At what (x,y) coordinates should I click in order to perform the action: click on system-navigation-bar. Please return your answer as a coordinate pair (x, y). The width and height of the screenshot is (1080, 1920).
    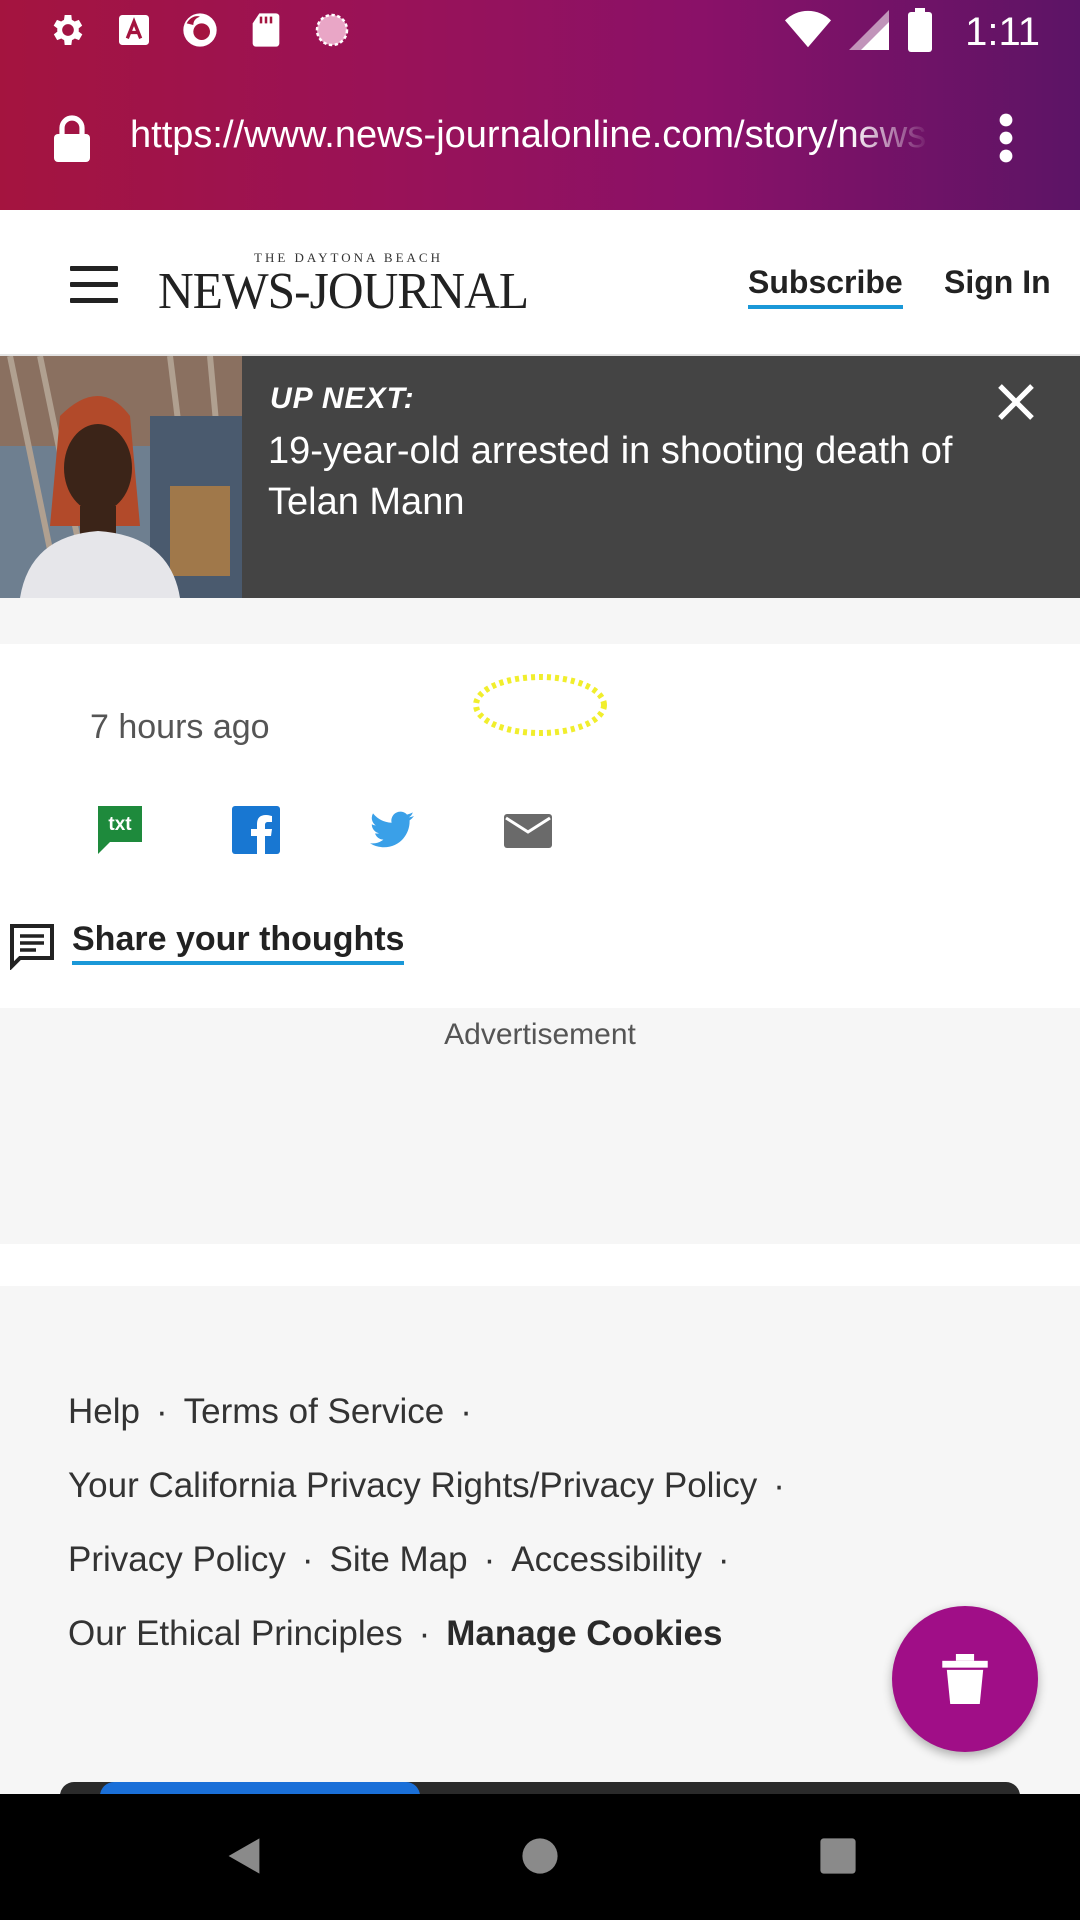
    Looking at the image, I should click on (540, 1857).